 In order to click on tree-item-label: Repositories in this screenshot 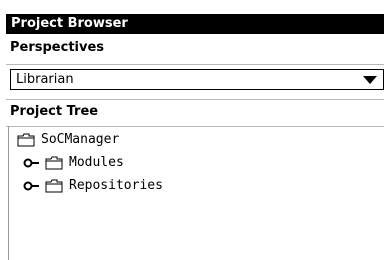, I will do `click(116, 185)`.